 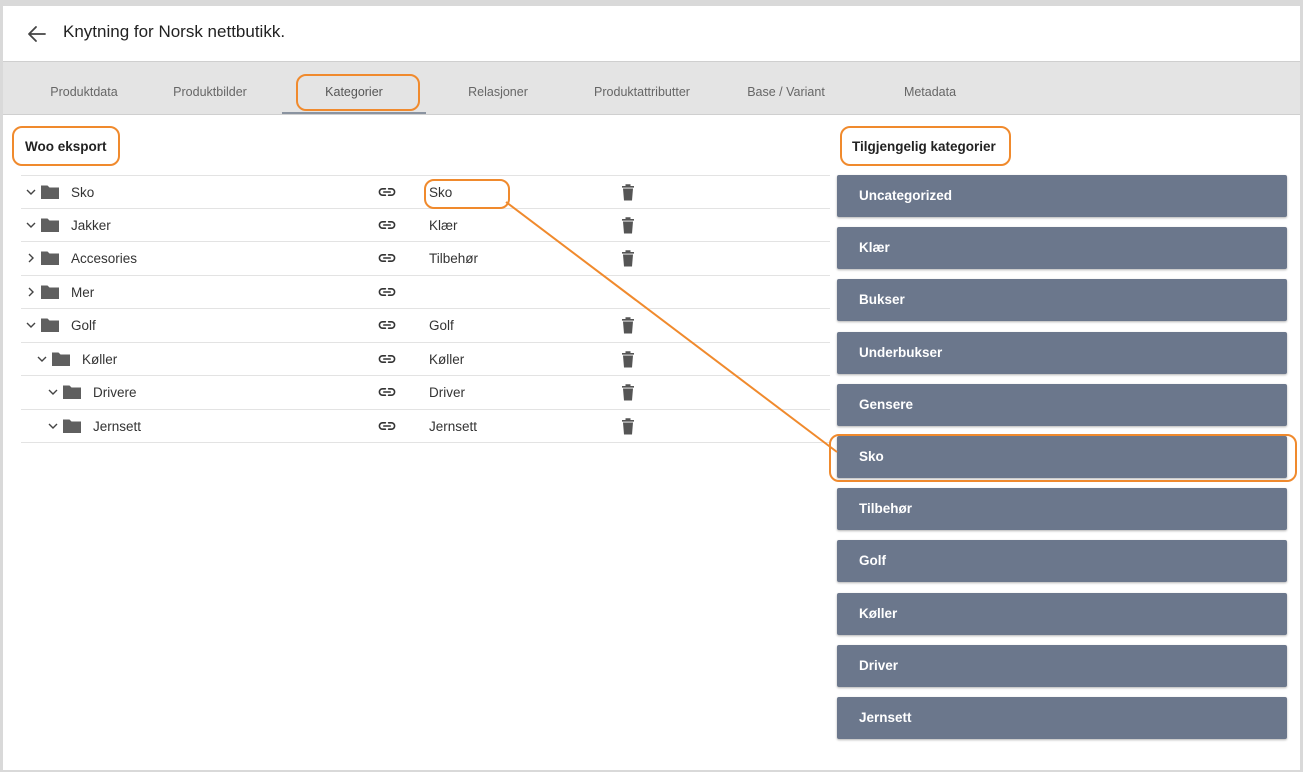 I want to click on tab-produktbilder: Produktbilder, so click(x=210, y=88).